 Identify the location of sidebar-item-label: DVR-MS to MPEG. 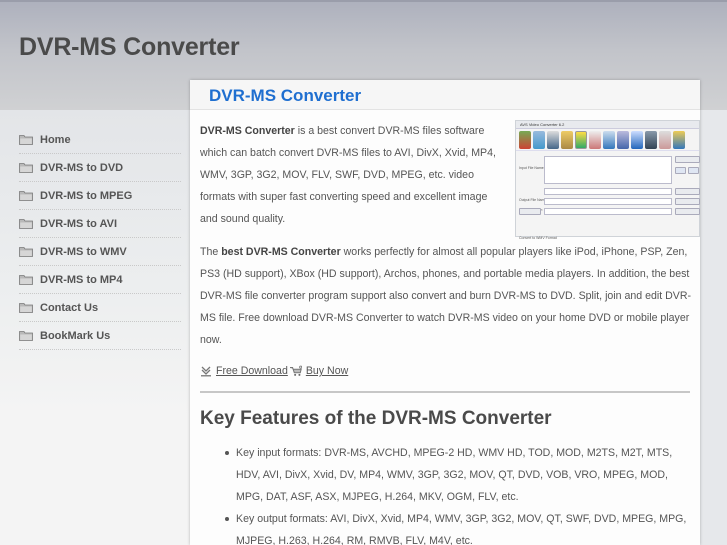
(86, 195).